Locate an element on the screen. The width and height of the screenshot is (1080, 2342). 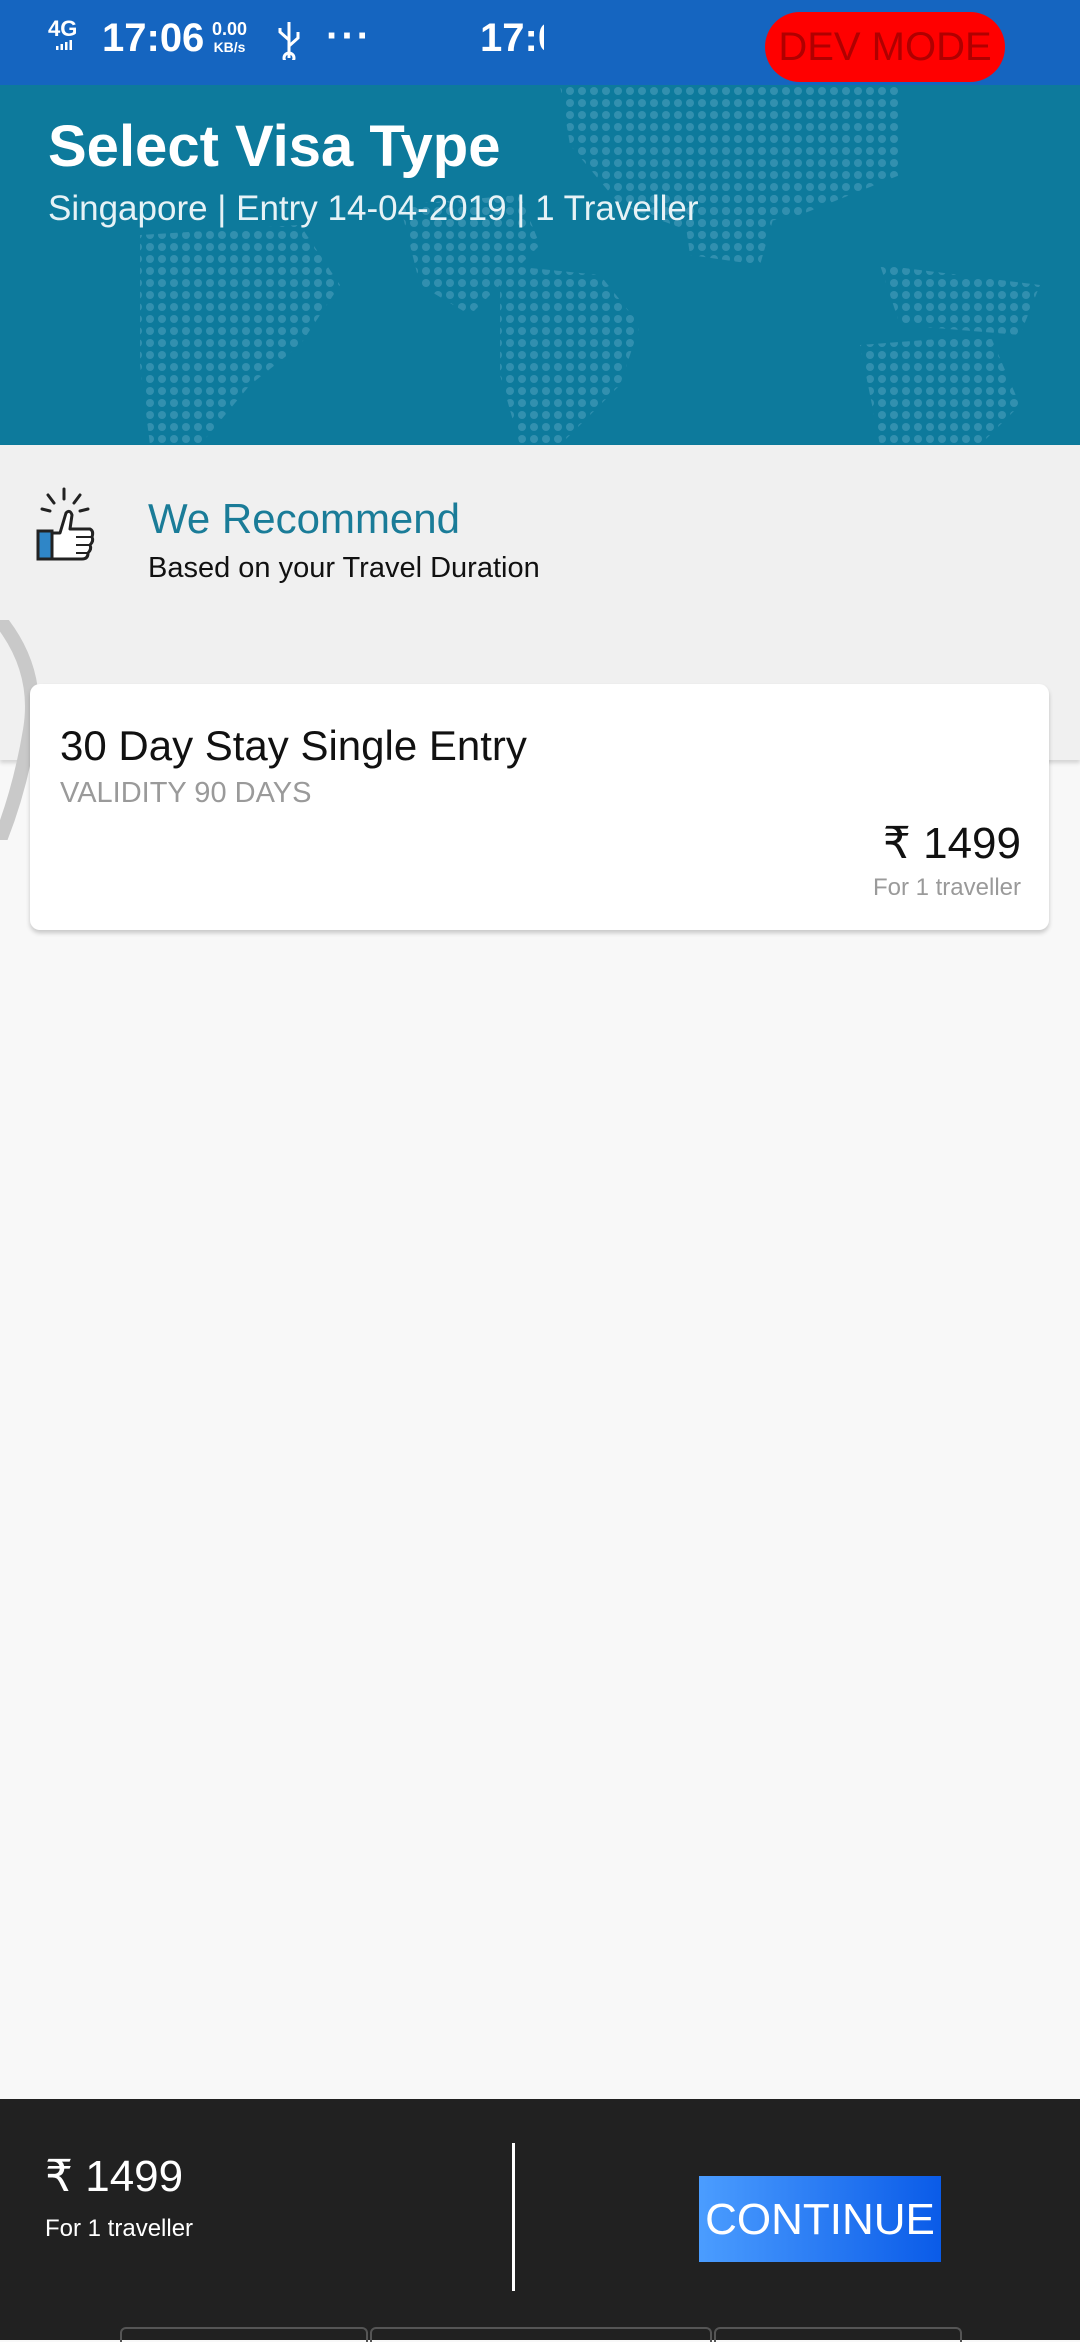
network-speed: 0.00 KB/s is located at coordinates (229, 38).